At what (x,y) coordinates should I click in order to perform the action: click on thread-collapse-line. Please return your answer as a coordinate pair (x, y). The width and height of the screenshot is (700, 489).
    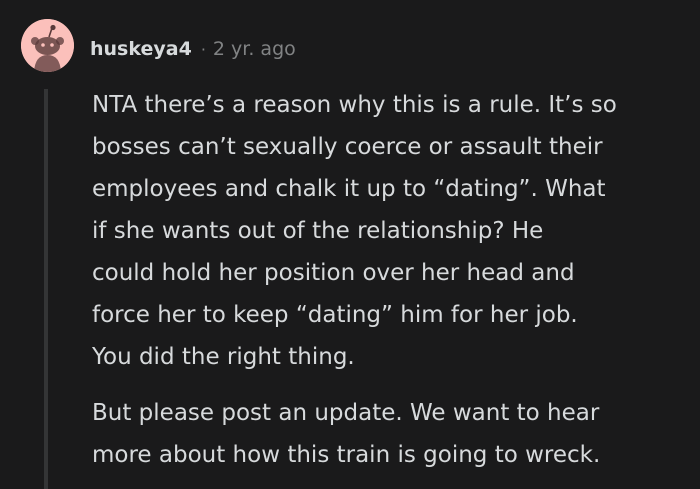
    Looking at the image, I should click on (46, 289).